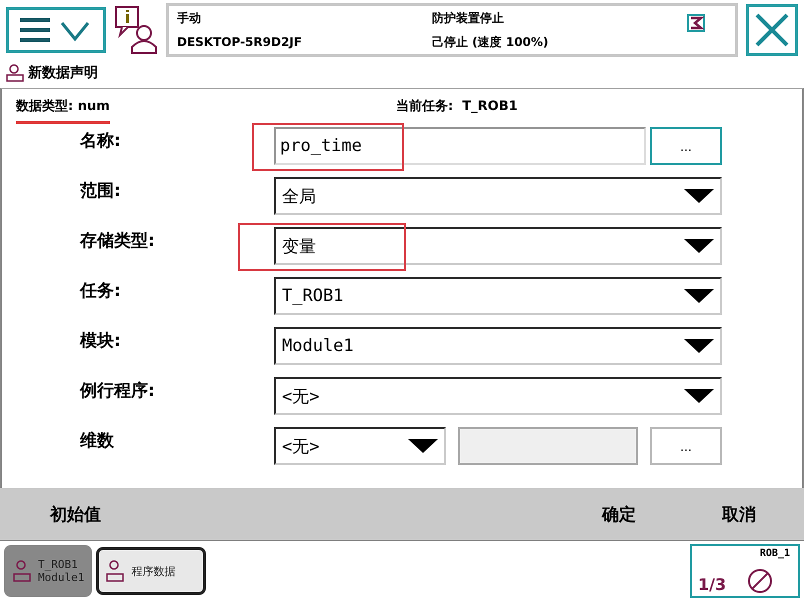 The height and width of the screenshot is (605, 804). Describe the element at coordinates (189, 18) in the screenshot. I see `mode-text: 手动` at that location.